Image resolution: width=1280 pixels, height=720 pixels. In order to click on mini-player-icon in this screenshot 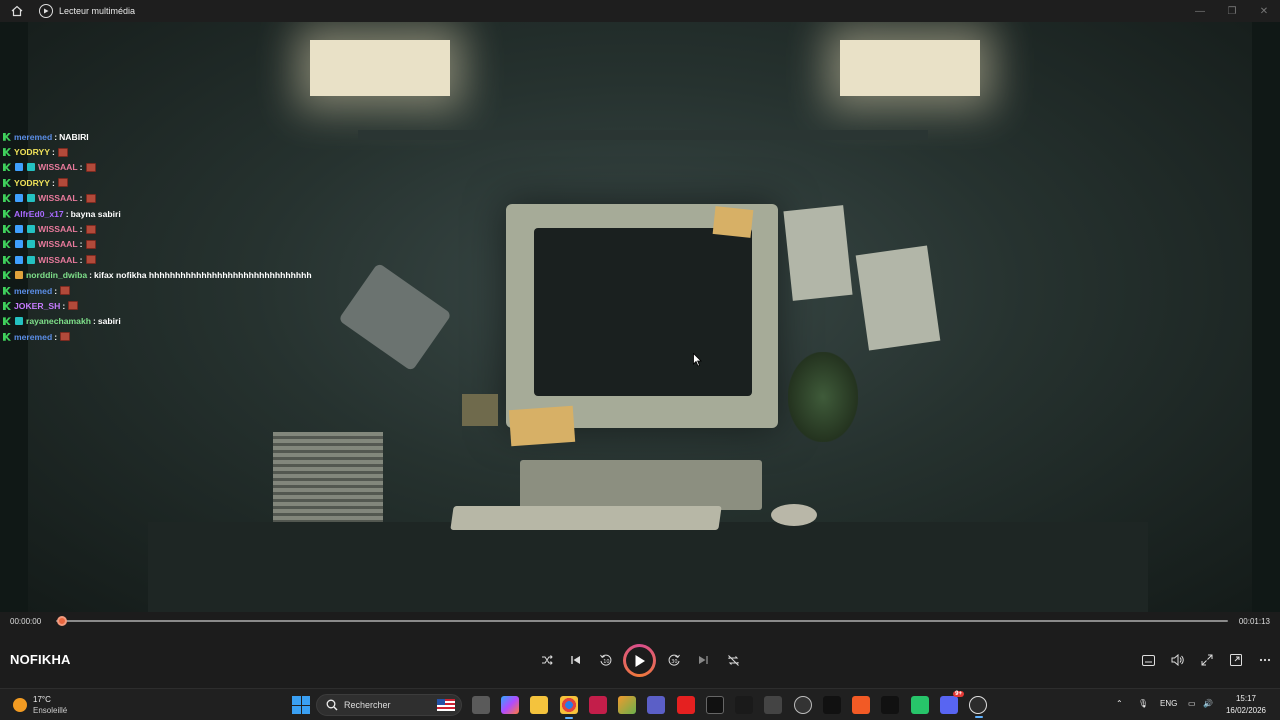, I will do `click(1236, 660)`.